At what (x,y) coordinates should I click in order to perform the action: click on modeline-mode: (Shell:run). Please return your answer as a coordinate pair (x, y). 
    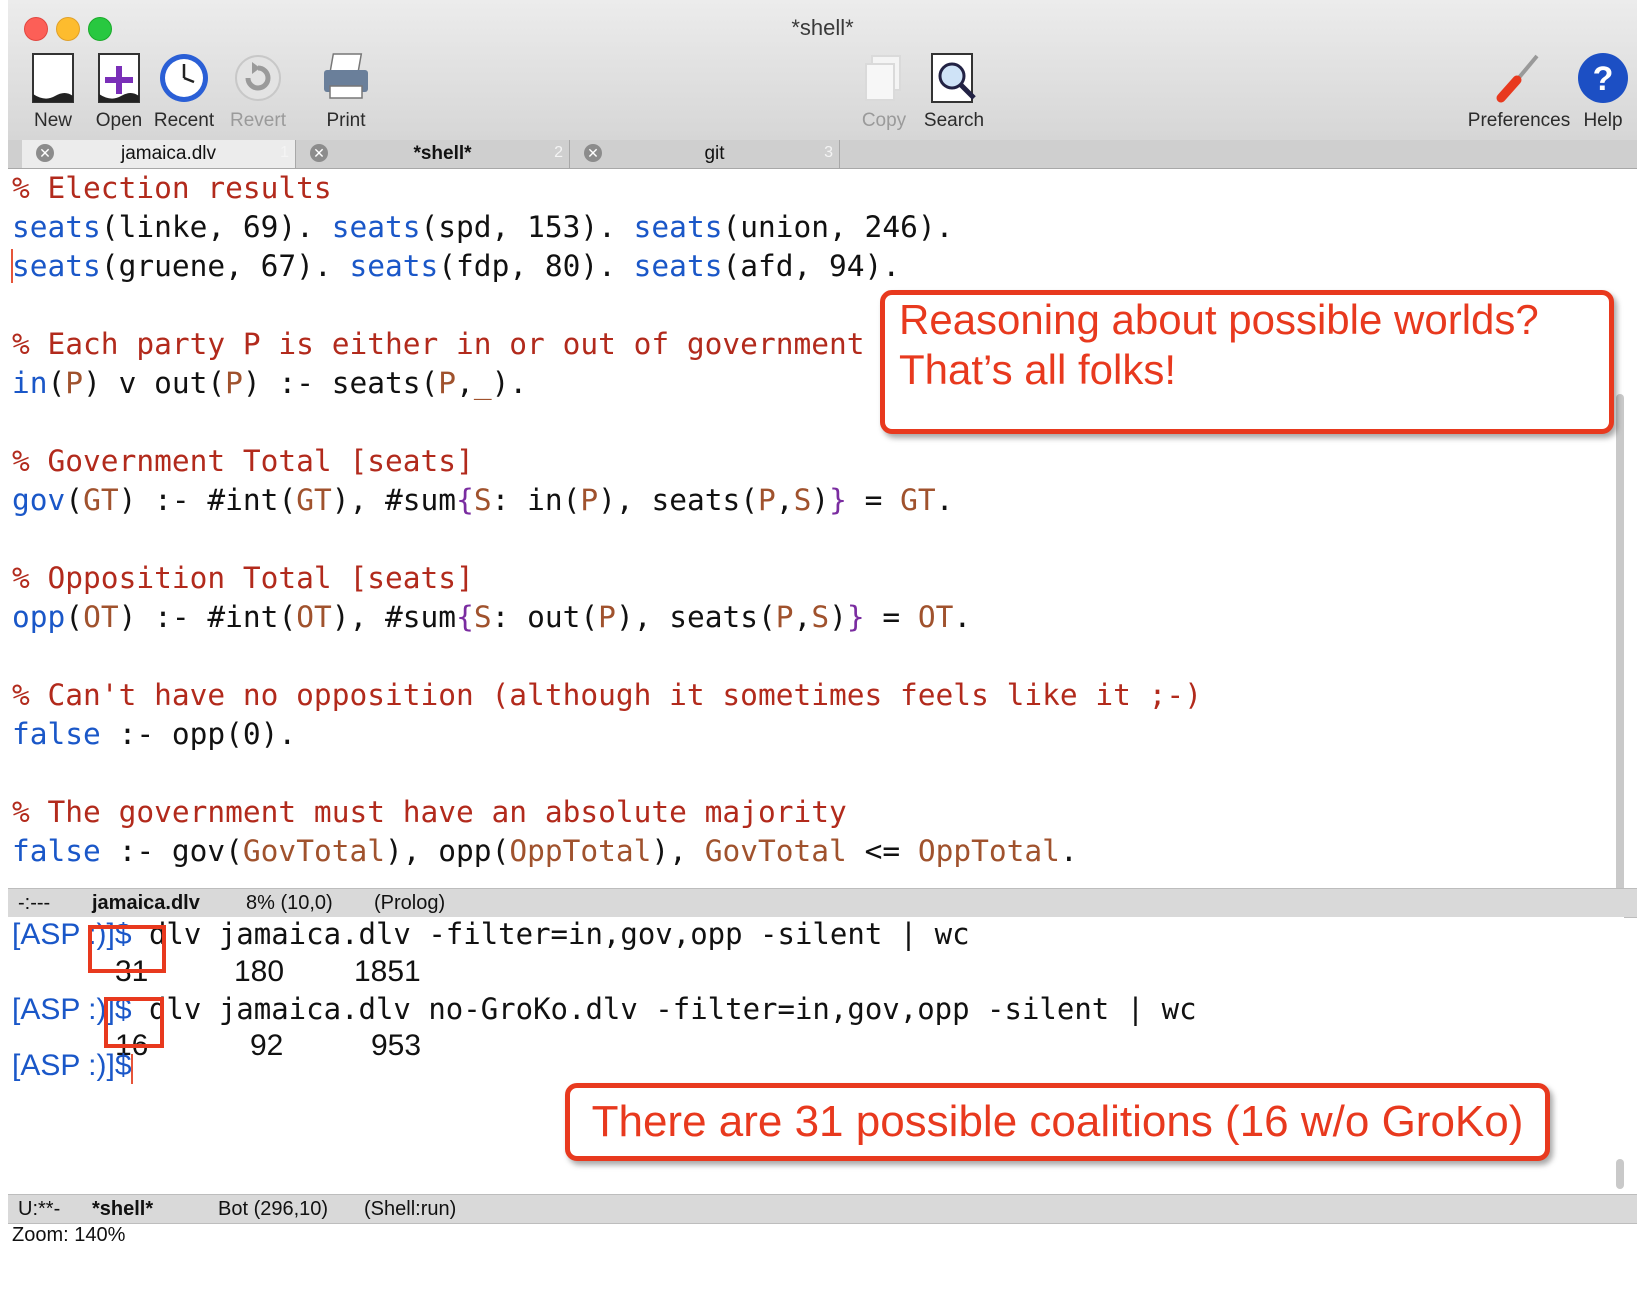
    Looking at the image, I should click on (410, 1209).